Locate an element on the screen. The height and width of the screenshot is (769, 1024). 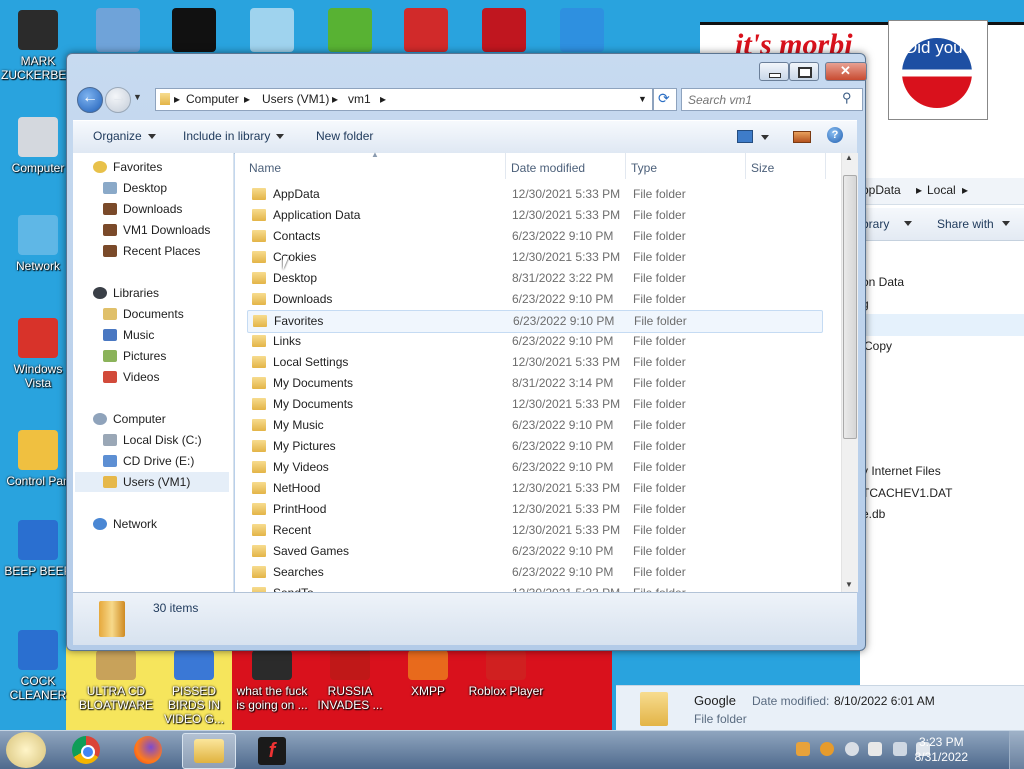
column-header-name: Name is located at coordinates (265, 168).